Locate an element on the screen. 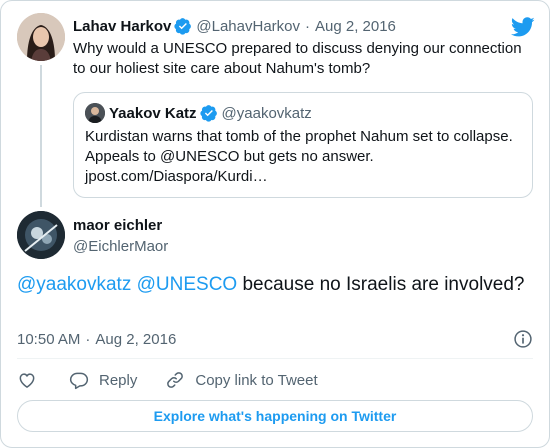 This screenshot has height=448, width=550. reply-time: 10:50 AM is located at coordinates (49, 339).